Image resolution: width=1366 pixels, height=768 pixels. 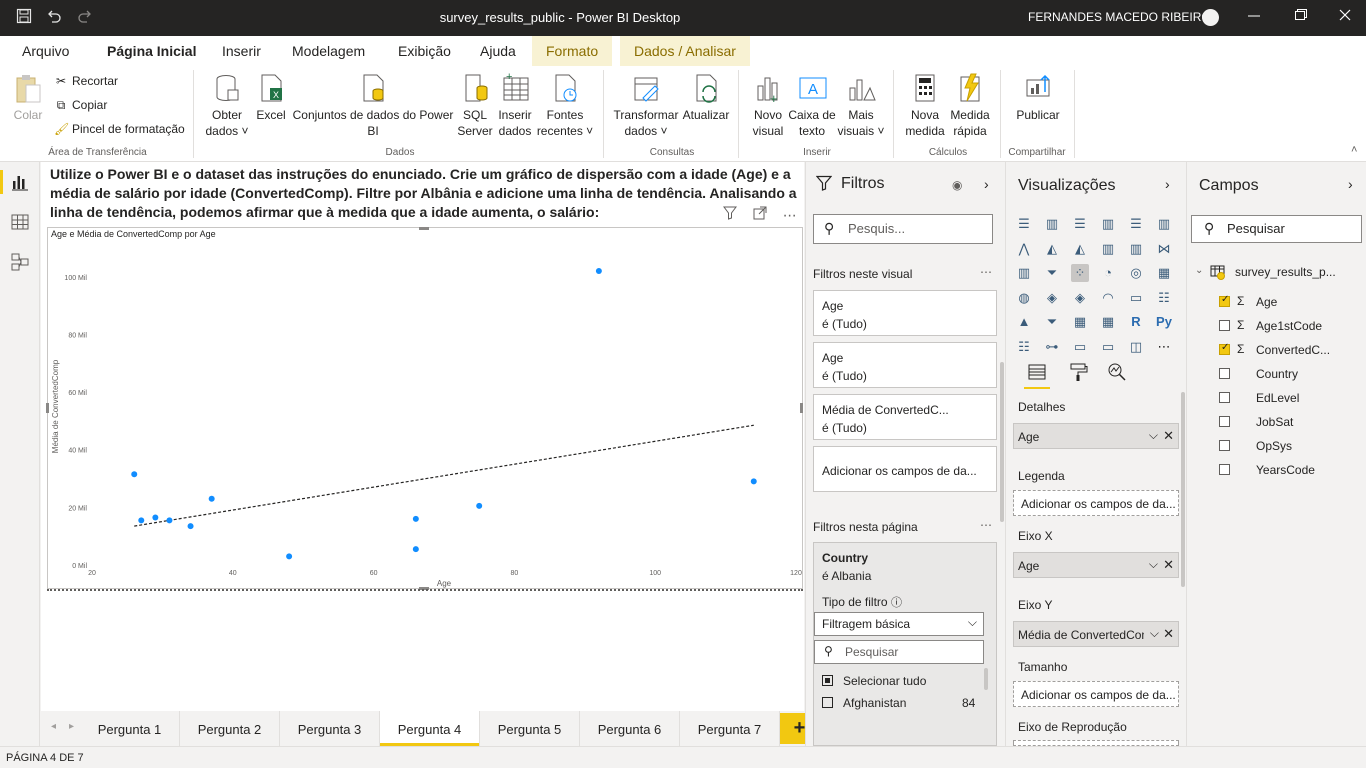 What do you see at coordinates (45, 51) in the screenshot?
I see `tab-arquivo: Arquivo` at bounding box center [45, 51].